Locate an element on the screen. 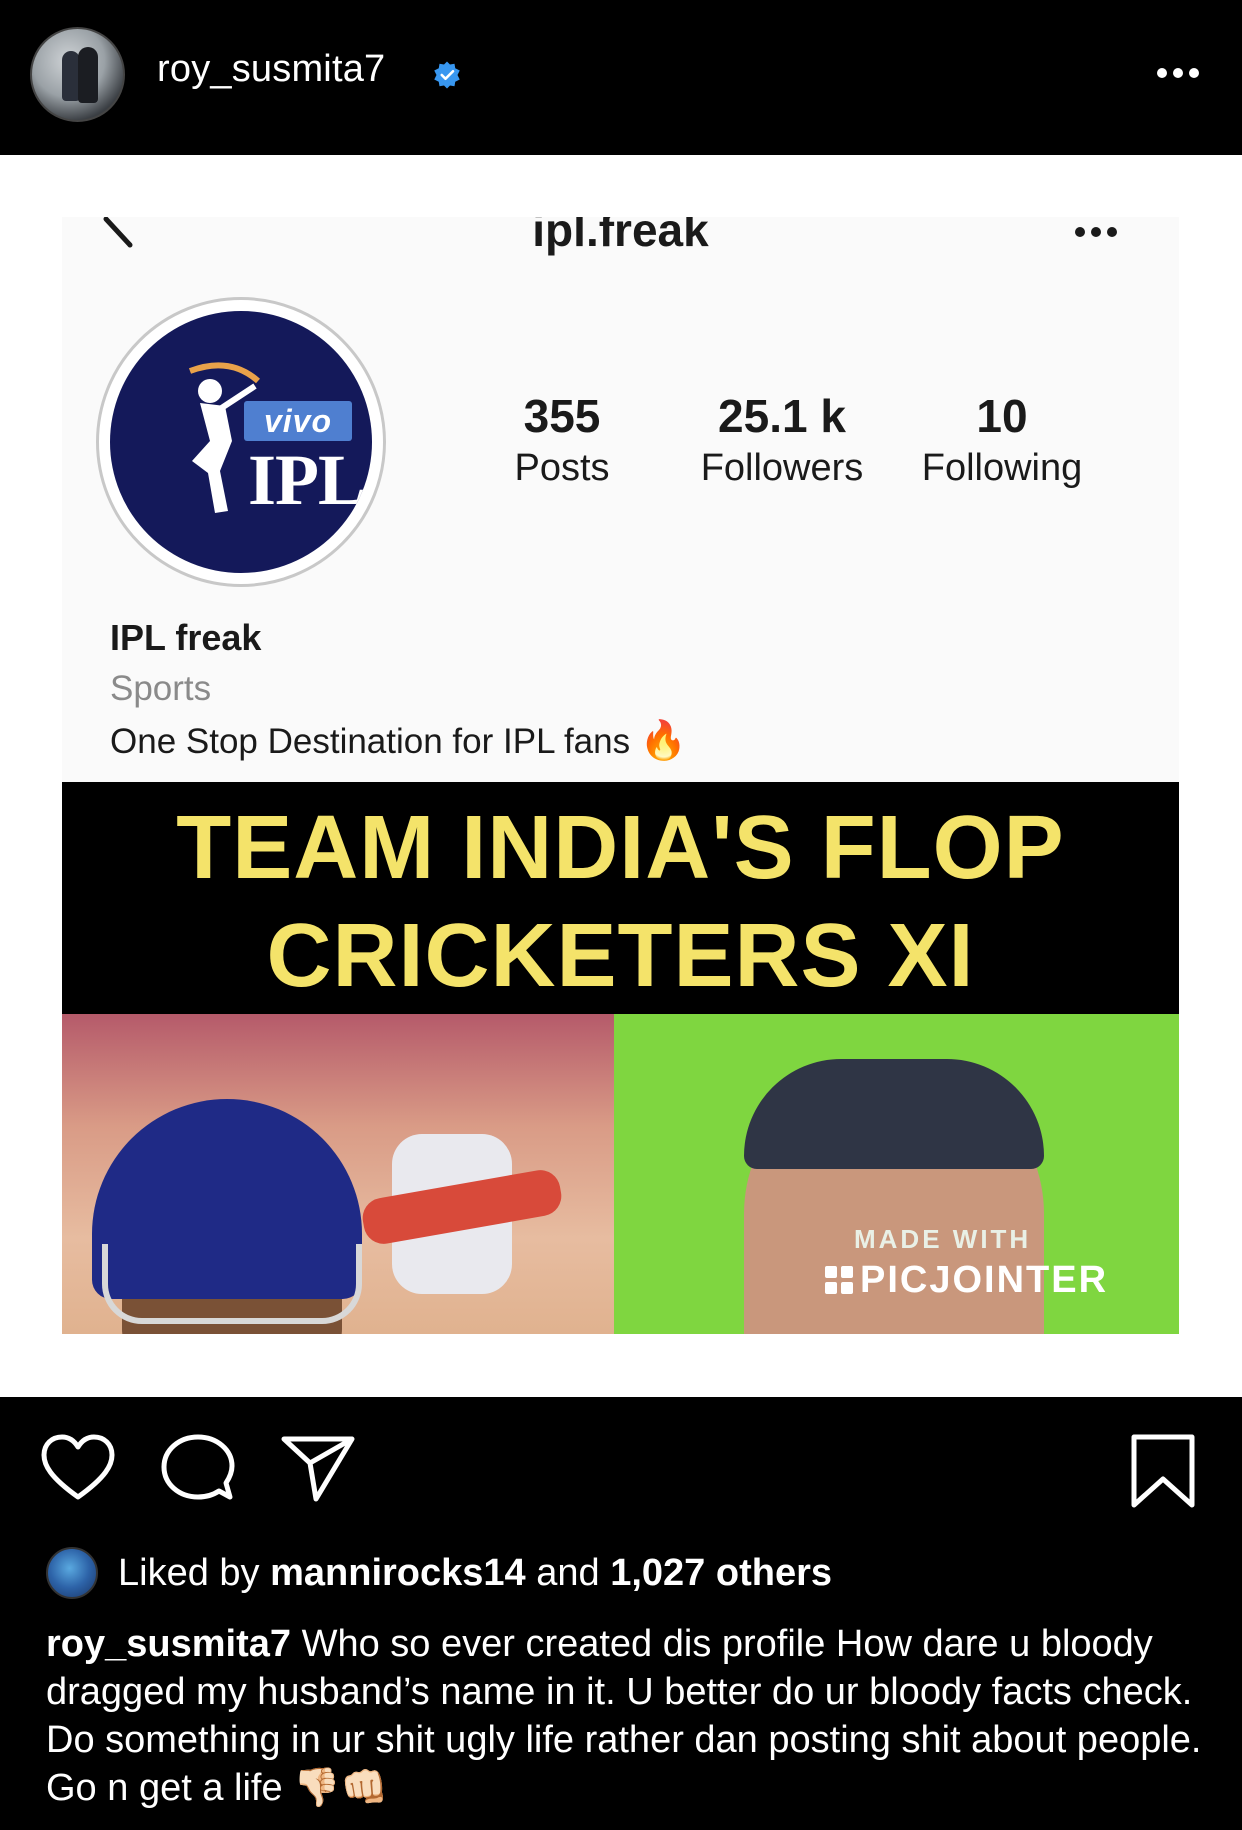  profile-handle: ipl.freak is located at coordinates (620, 236).